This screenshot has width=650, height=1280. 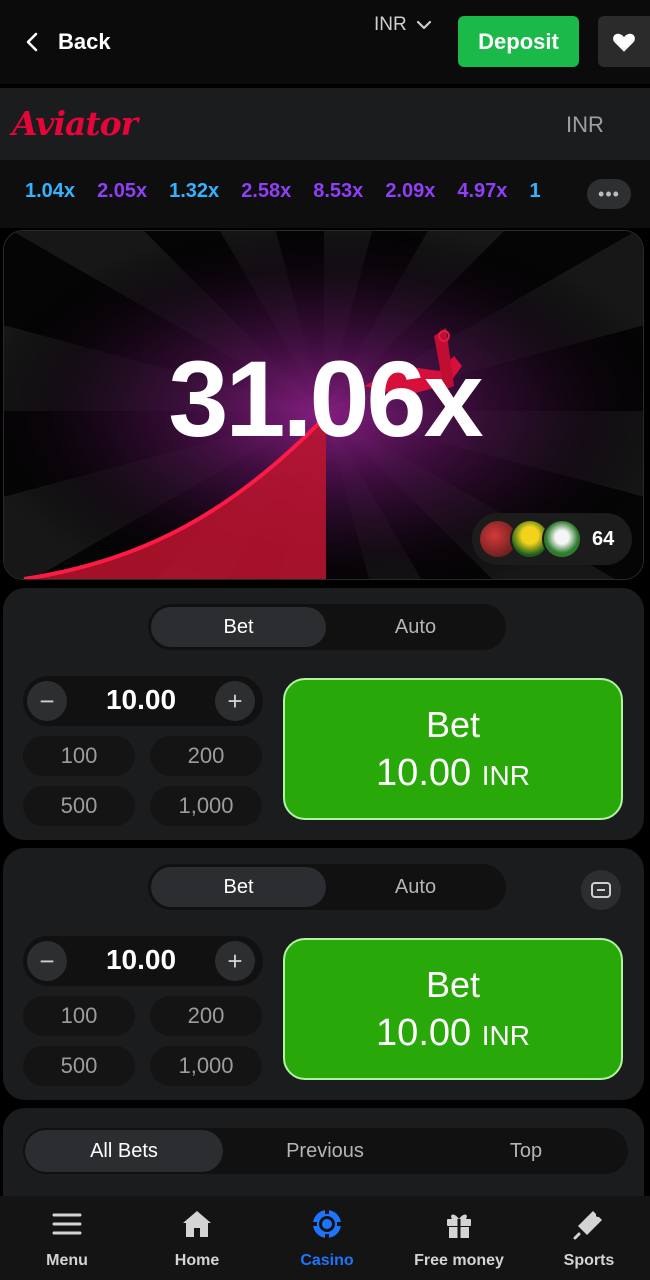 What do you see at coordinates (327, 1224) in the screenshot?
I see `casino-chip-icon` at bounding box center [327, 1224].